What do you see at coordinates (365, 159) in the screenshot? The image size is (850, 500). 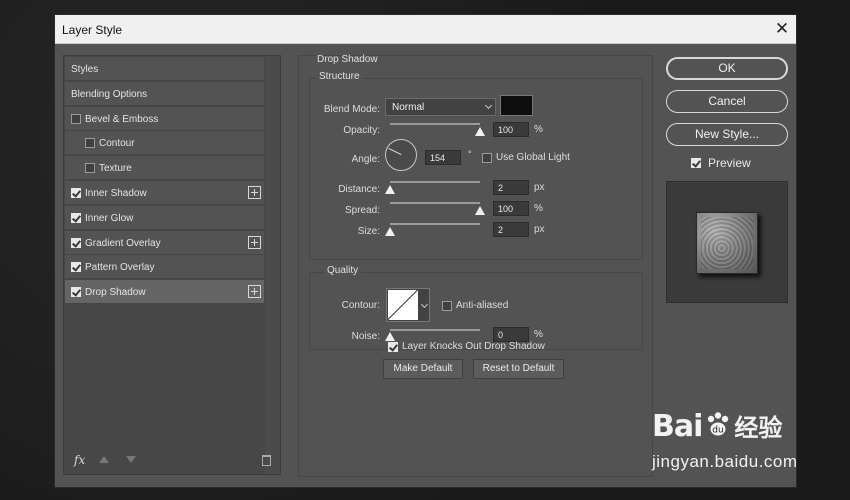 I see `angle-label: Angle:` at bounding box center [365, 159].